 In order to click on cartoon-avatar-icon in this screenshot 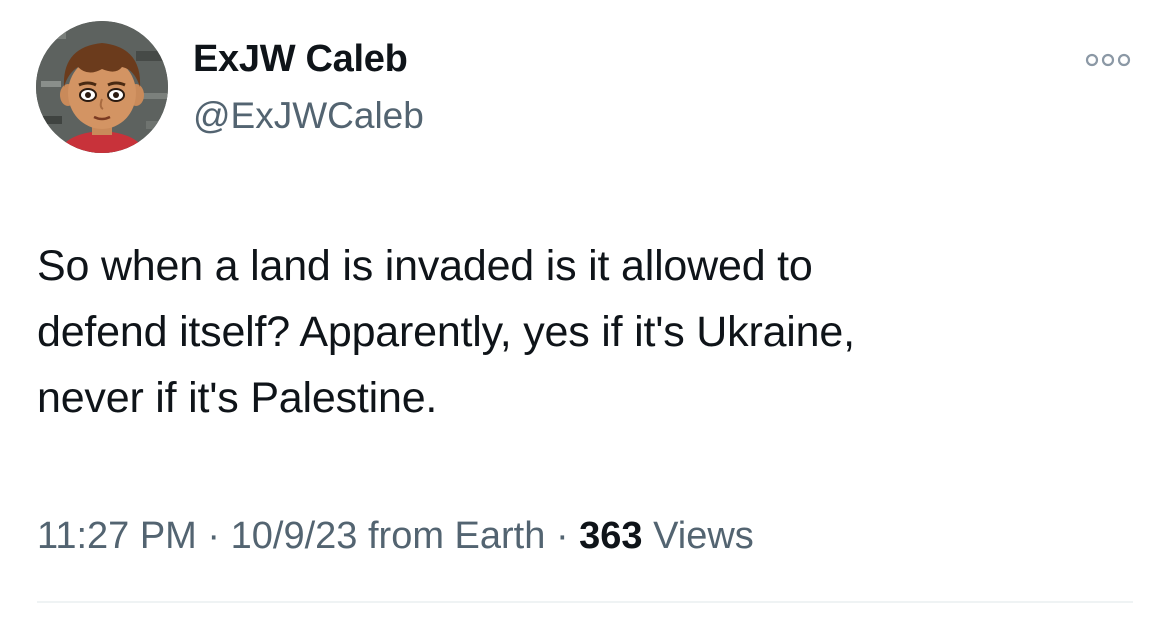, I will do `click(102, 87)`.